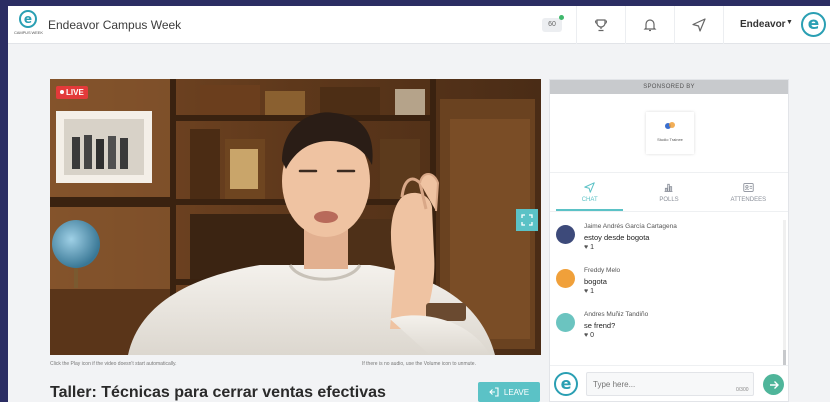 The image size is (830, 402). Describe the element at coordinates (742, 390) in the screenshot. I see `character-count: 0/300` at that location.